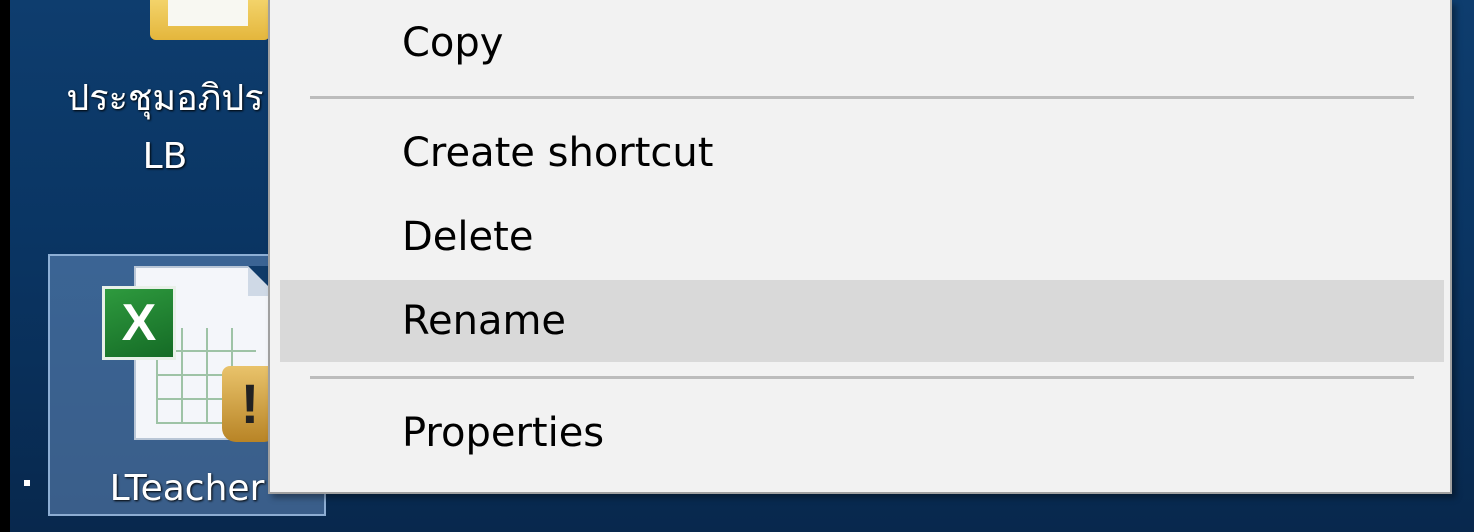  I want to click on desktop-icon-label-line2: LB, so click(165, 156).